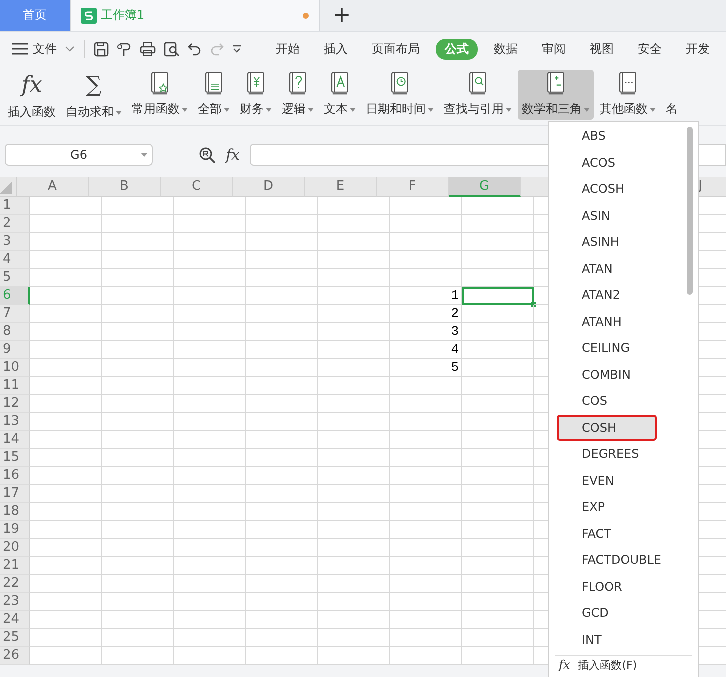  Describe the element at coordinates (533, 304) in the screenshot. I see `fill-handle` at that location.